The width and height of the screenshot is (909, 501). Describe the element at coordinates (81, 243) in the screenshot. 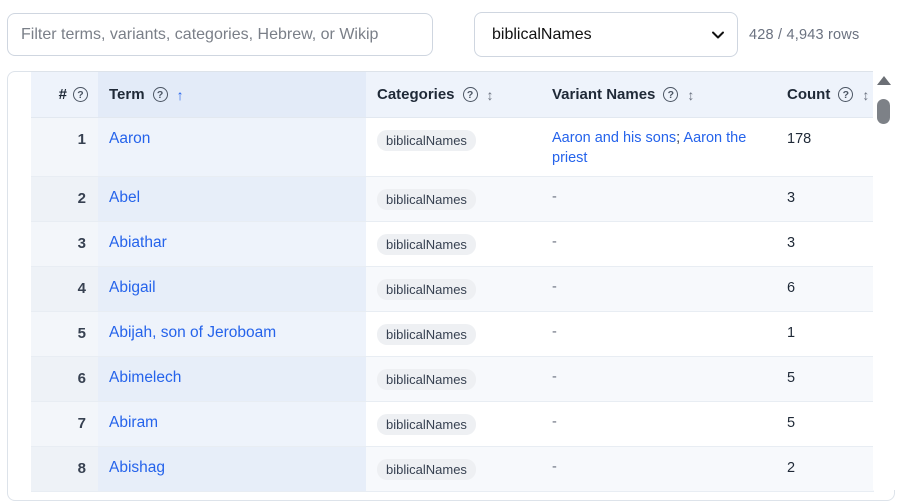

I see `row-index: 3` at that location.